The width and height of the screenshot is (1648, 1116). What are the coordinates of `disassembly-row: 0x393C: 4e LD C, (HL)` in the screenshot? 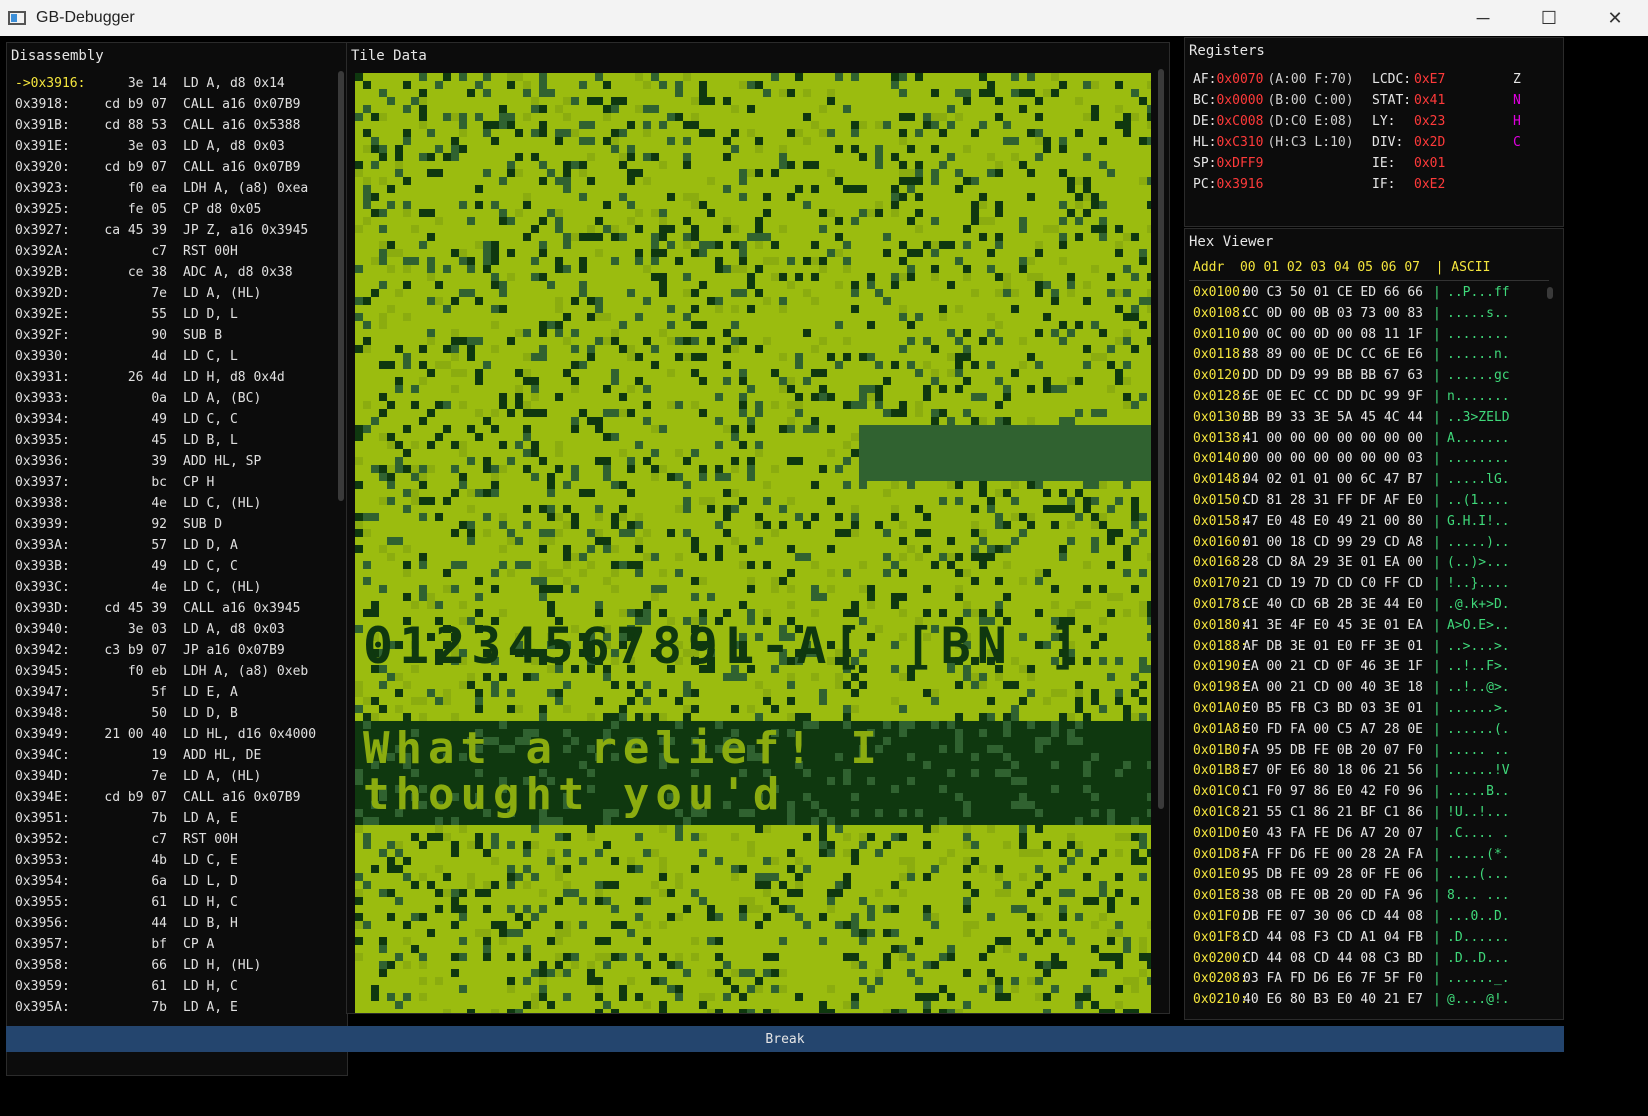 It's located at (172, 587).